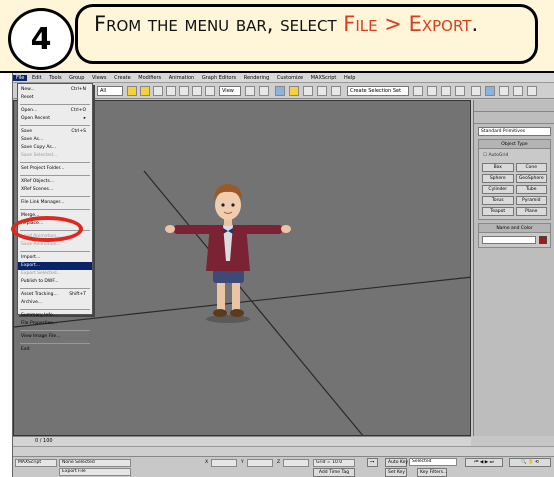 Image resolution: width=554 pixels, height=477 pixels. I want to click on y-coord-field, so click(260, 463).